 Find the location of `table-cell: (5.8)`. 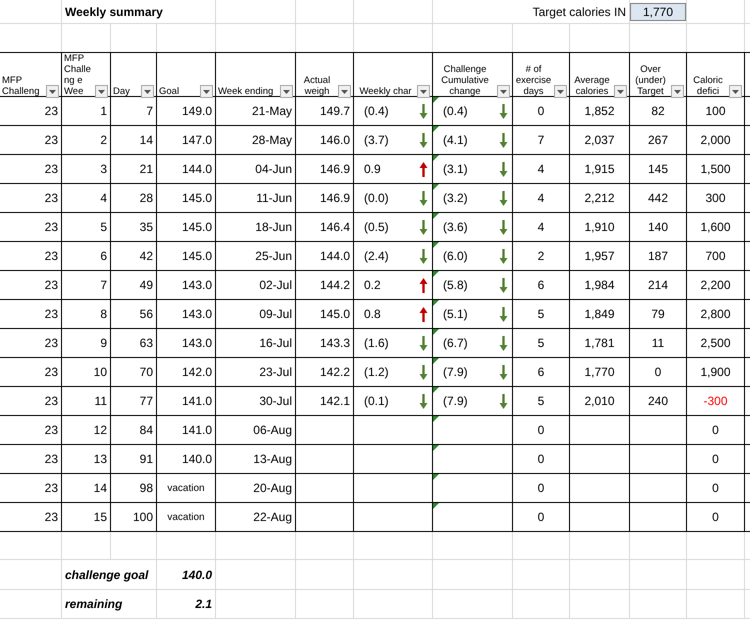

table-cell: (5.8) is located at coordinates (455, 285).